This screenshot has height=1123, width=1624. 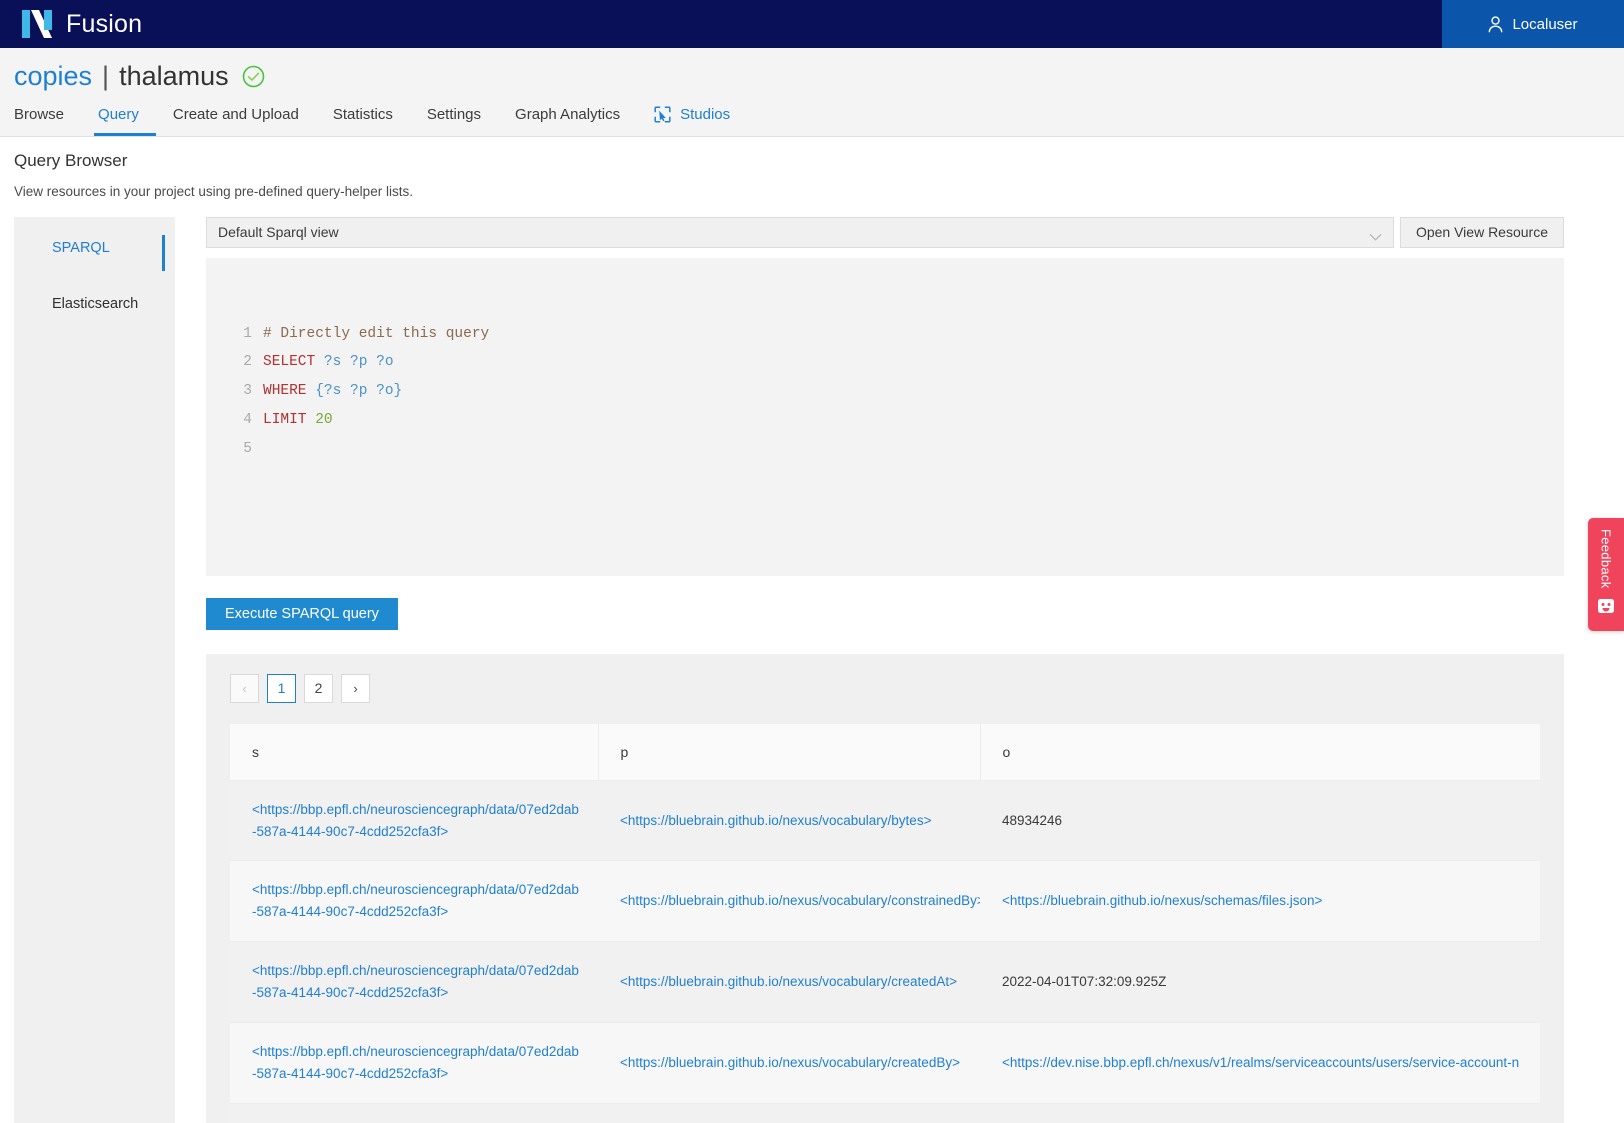 What do you see at coordinates (568, 114) in the screenshot?
I see `tab-graph-analytics-label: Graph Analytics` at bounding box center [568, 114].